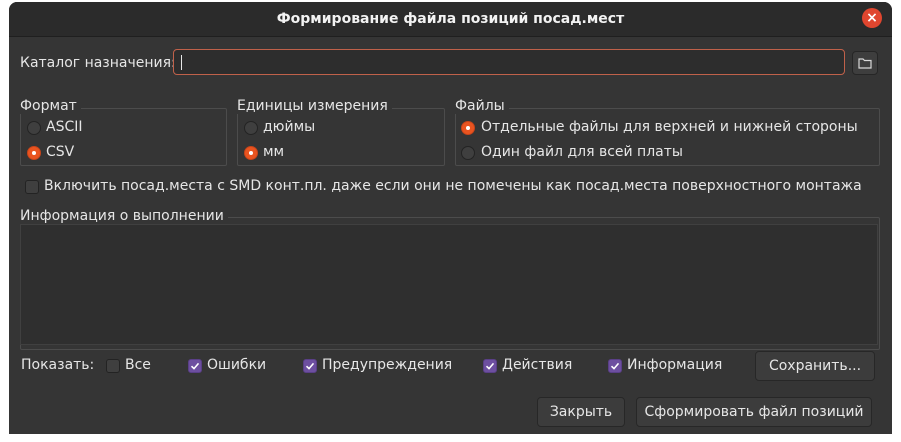 Image resolution: width=901 pixels, height=442 pixels. I want to click on units-mm-radio, so click(251, 153).